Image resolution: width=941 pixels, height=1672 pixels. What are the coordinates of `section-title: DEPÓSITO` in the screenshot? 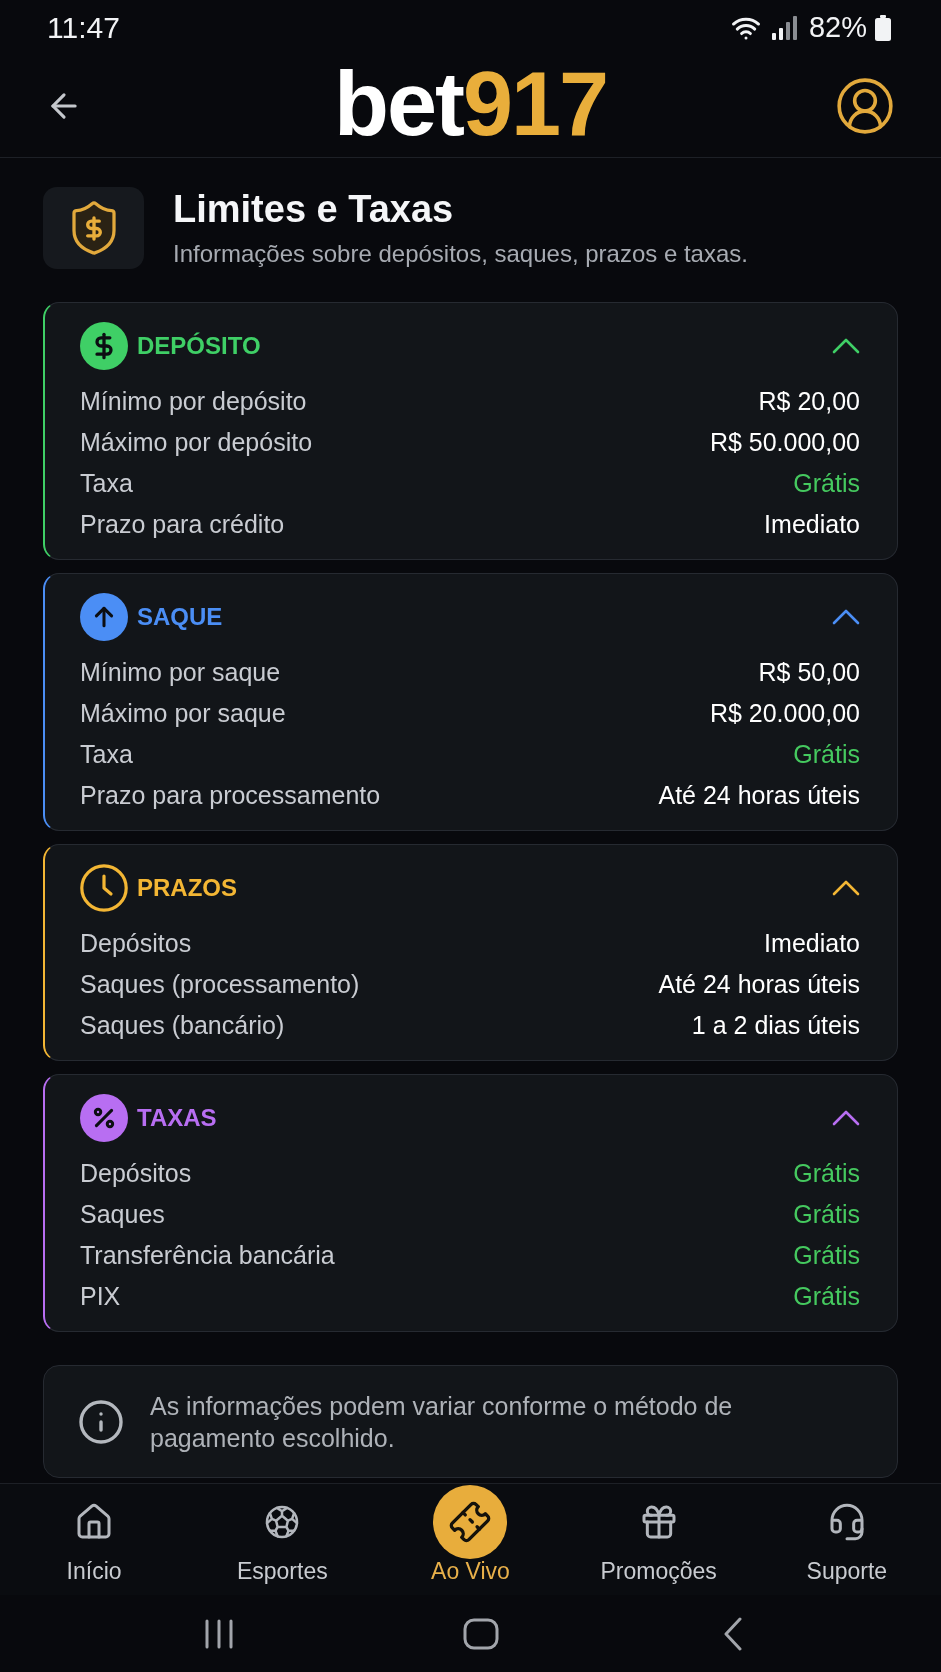 It's located at (199, 346).